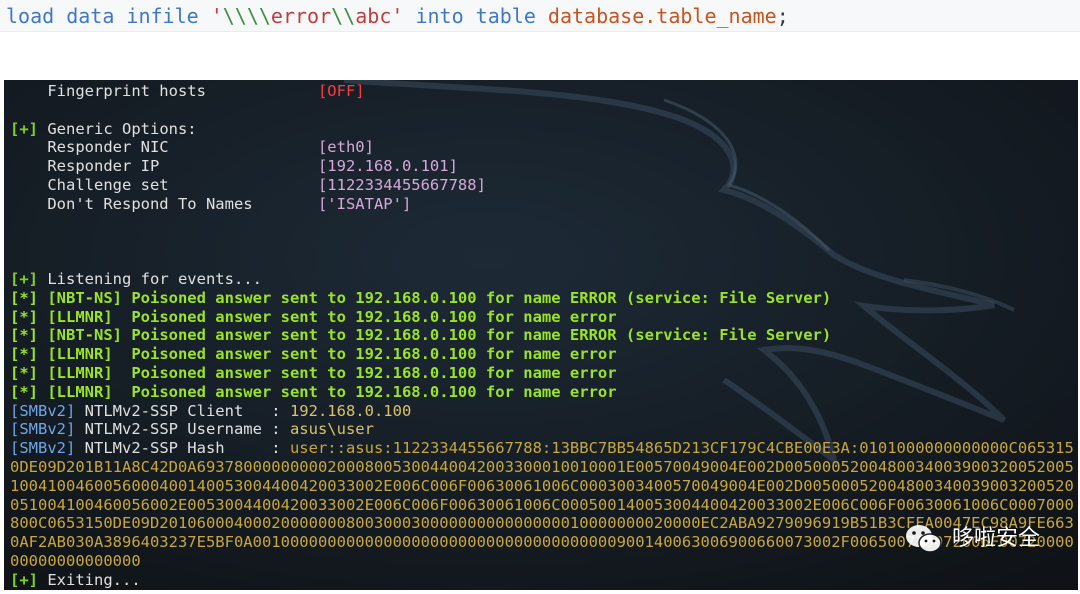 This screenshot has height=594, width=1080. What do you see at coordinates (544, 429) in the screenshot?
I see `smb-username-line: [SMBv2] NTLMv2-SSP Username : asus\user` at bounding box center [544, 429].